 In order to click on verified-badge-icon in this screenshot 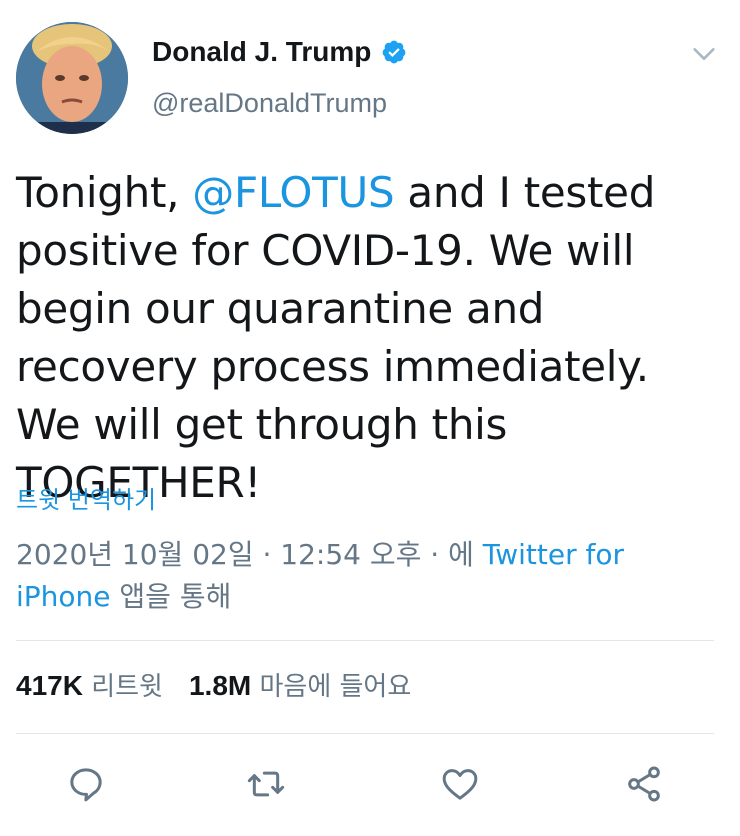, I will do `click(394, 52)`.